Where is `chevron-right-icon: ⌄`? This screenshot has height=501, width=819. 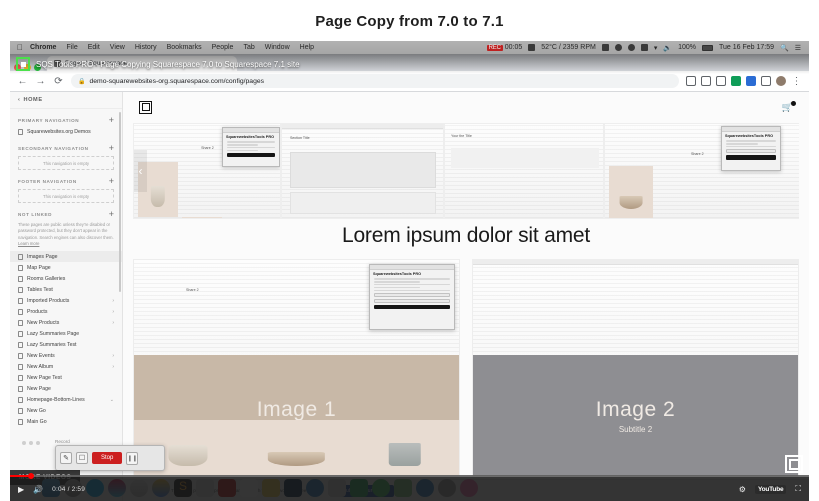 chevron-right-icon: ⌄ is located at coordinates (112, 400).